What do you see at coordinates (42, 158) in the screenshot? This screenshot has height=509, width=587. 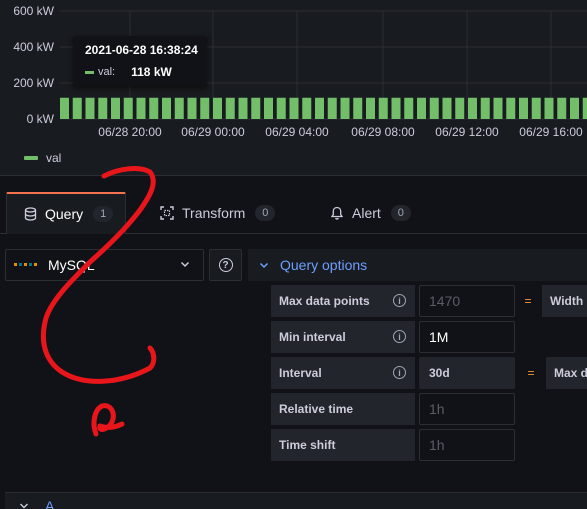 I see `chart-legend: val` at bounding box center [42, 158].